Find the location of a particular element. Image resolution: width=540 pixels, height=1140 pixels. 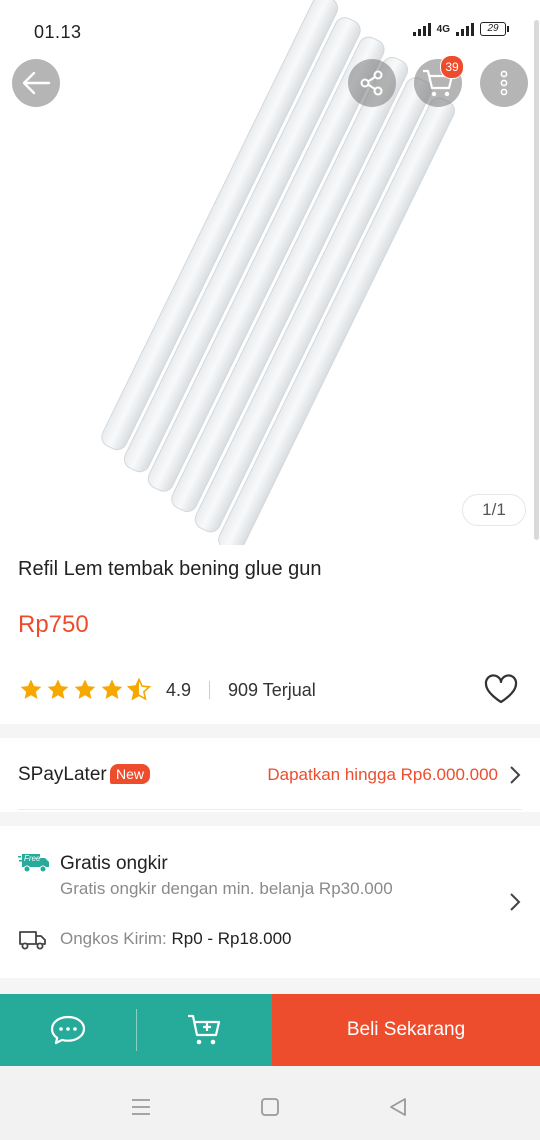

product-title: Refil Lem tembak bening glue gun is located at coordinates (170, 569).